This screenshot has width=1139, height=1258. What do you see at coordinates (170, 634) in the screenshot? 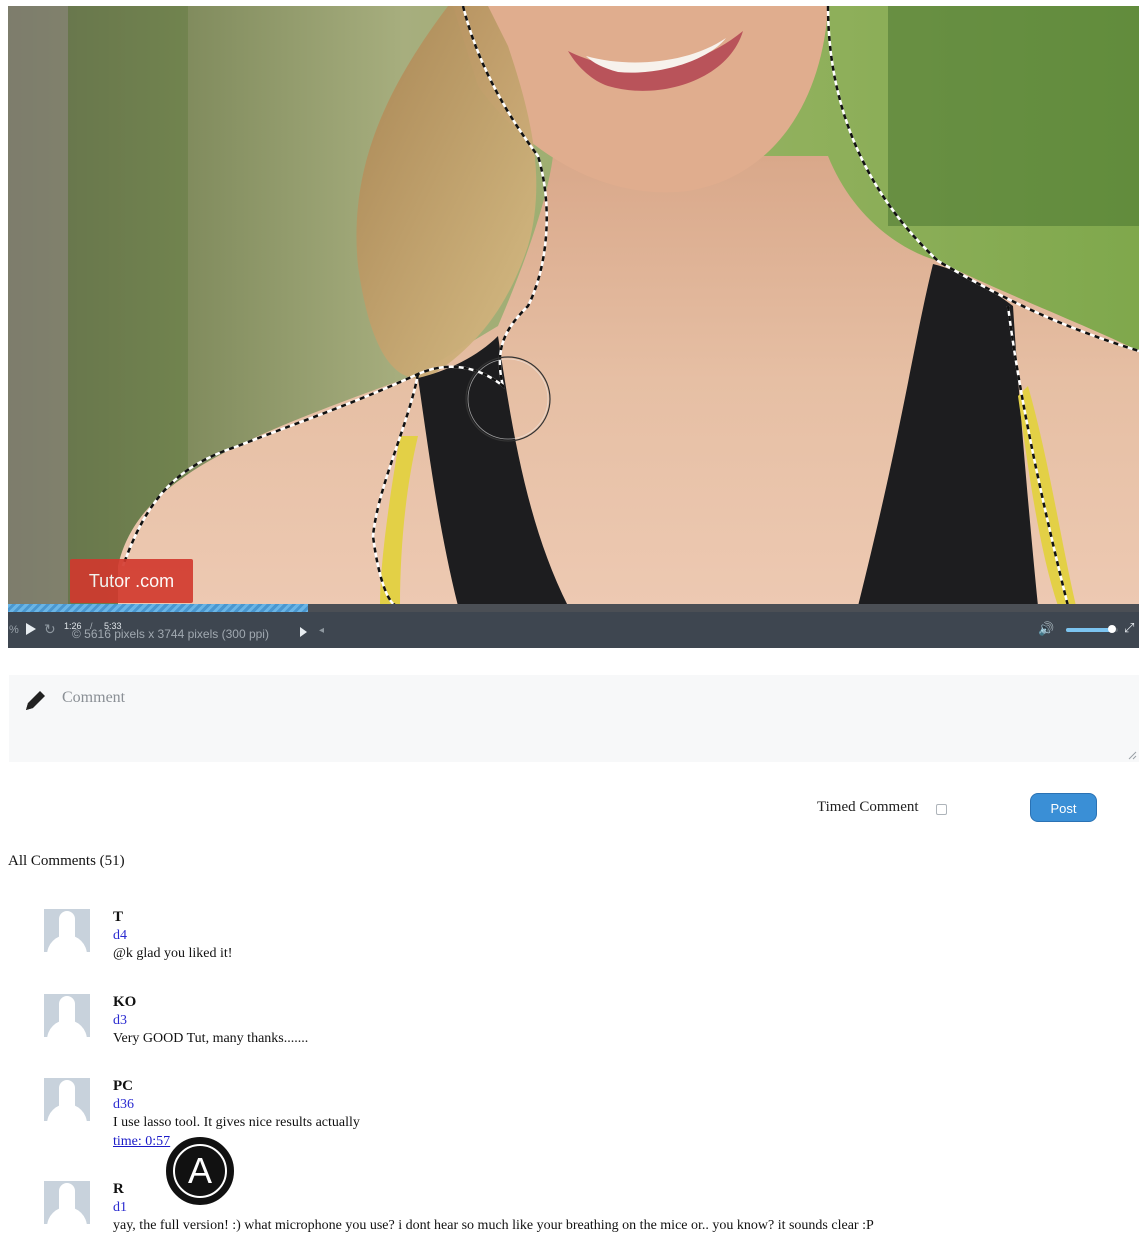
I see `status-text: © 5616 pixels x 3744 pixels (300 ppi)` at bounding box center [170, 634].